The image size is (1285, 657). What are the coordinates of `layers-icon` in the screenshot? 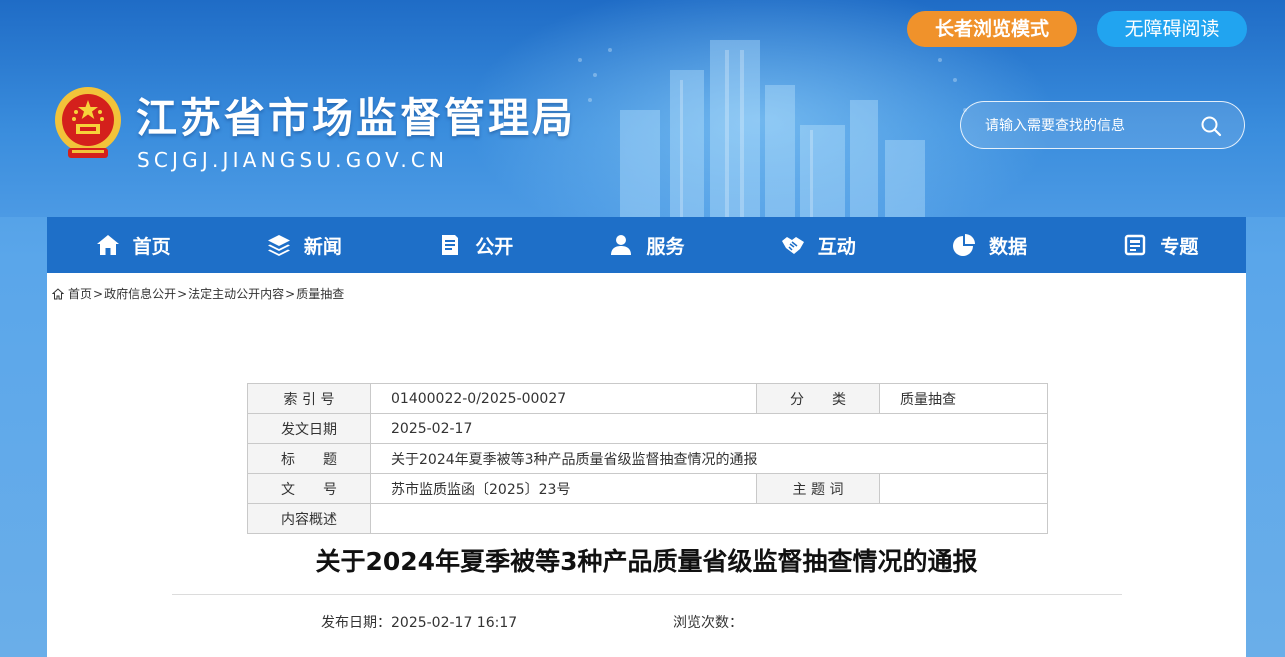 It's located at (278, 245).